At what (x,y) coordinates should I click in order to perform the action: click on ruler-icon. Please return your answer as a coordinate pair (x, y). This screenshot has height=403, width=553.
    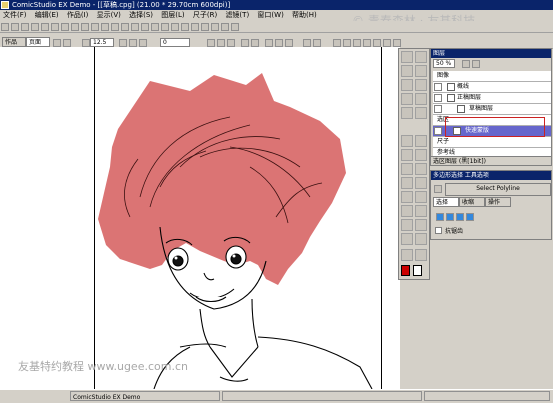
    Looking at the image, I should click on (155, 27).